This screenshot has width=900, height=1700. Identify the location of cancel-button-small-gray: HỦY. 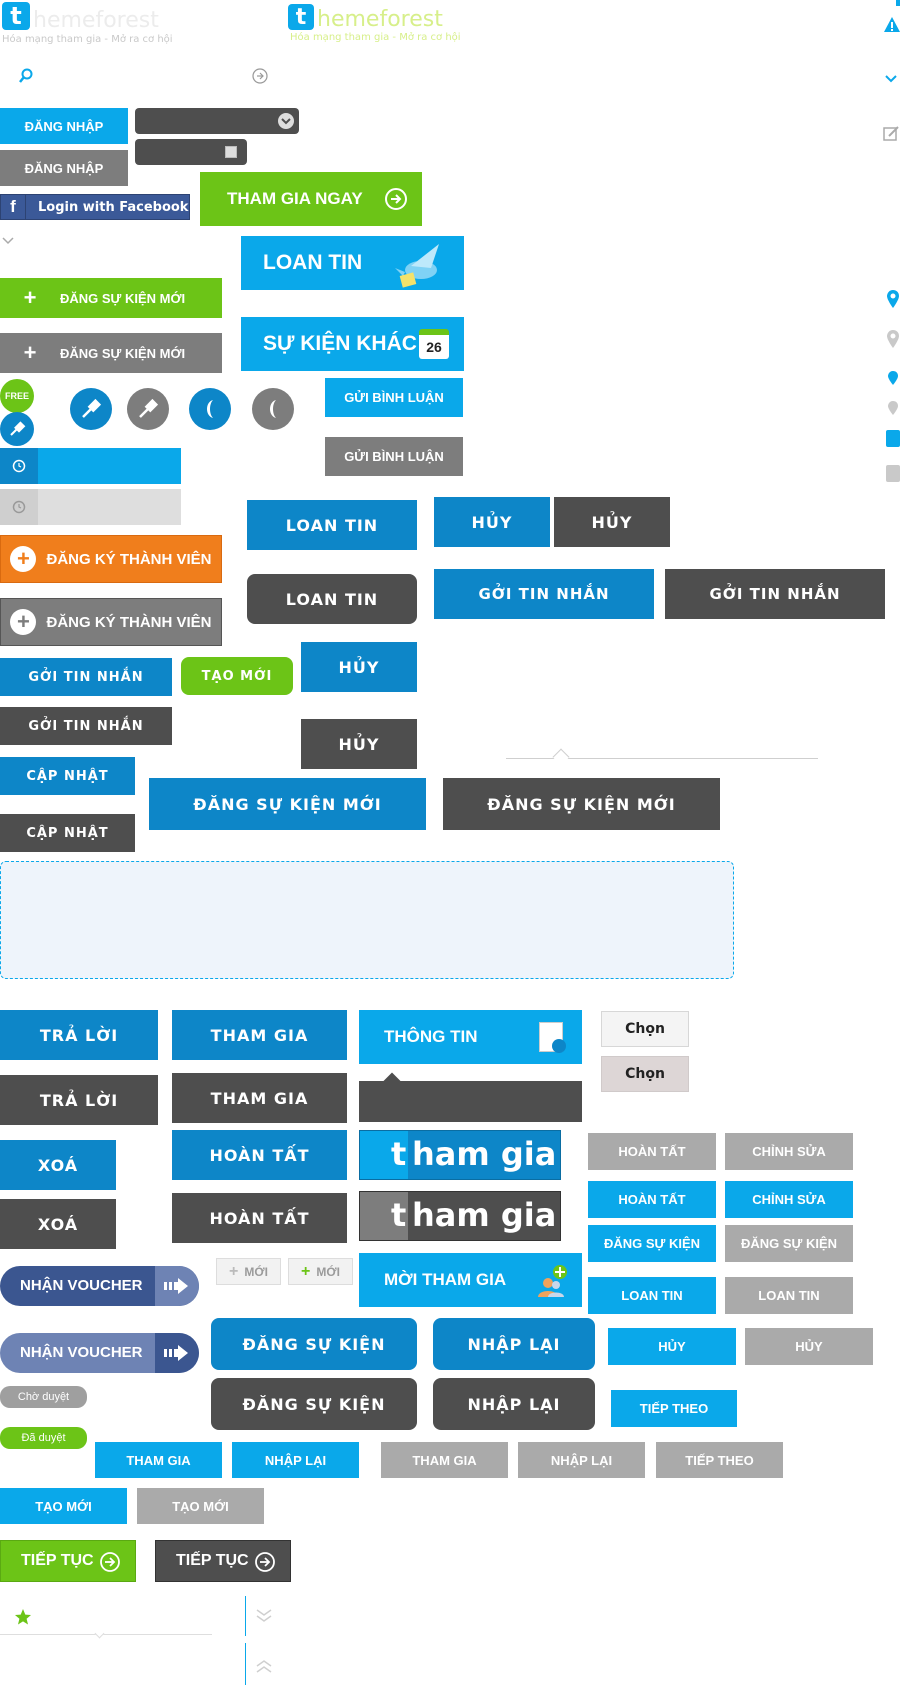
(809, 1346).